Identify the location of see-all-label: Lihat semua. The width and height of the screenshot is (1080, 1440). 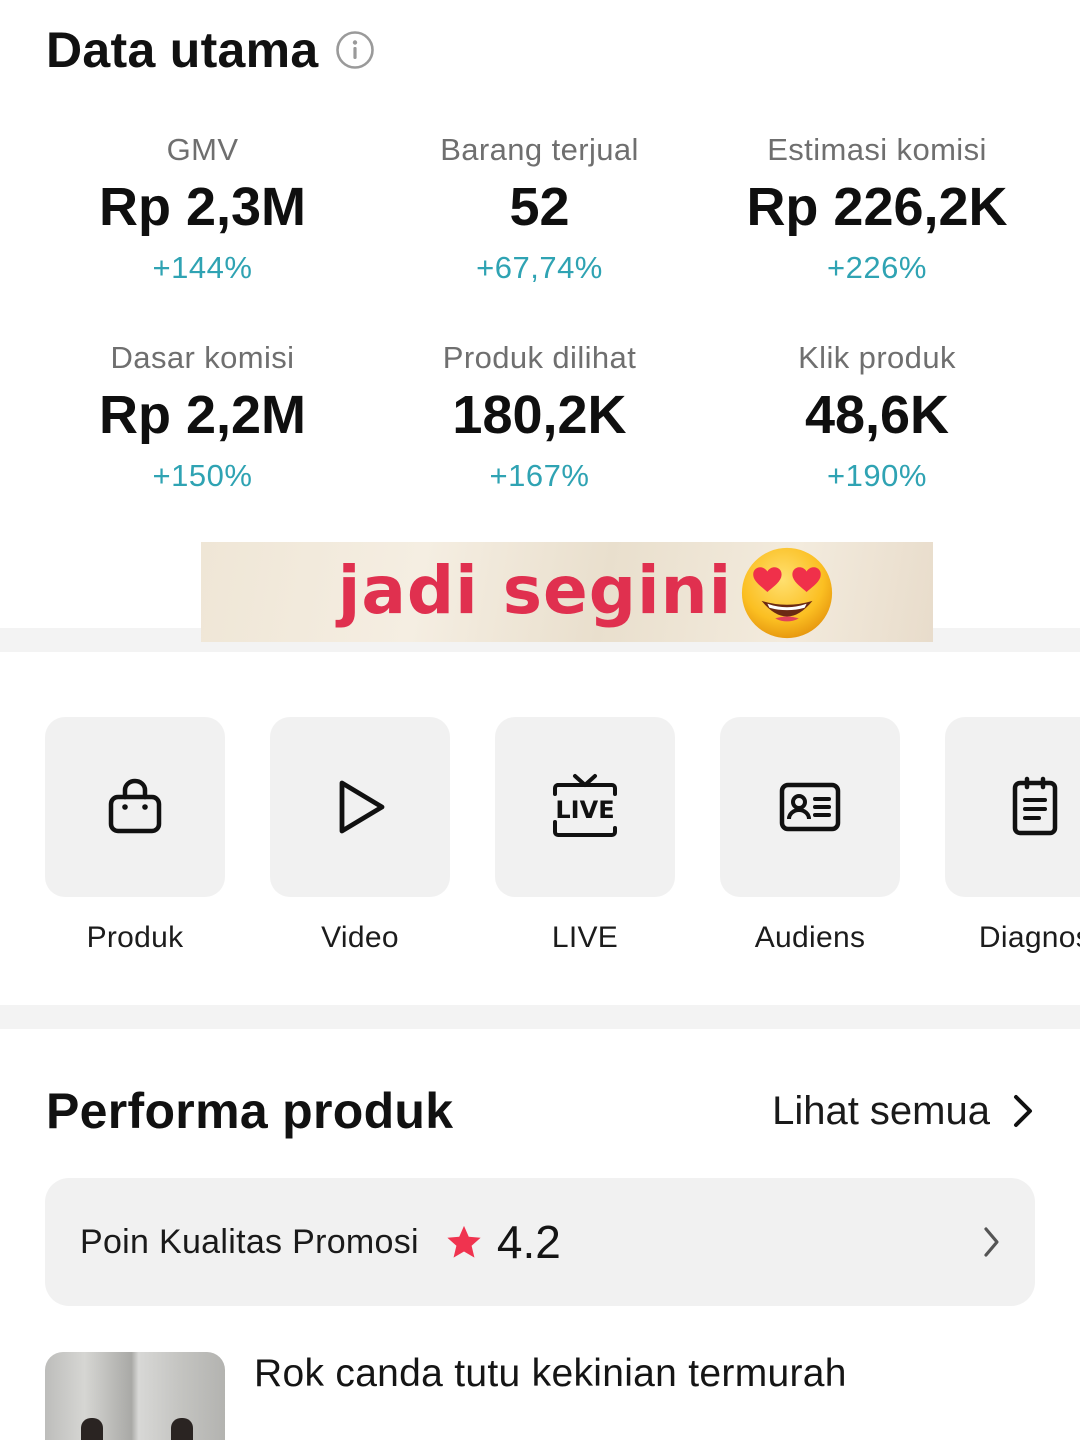
(881, 1110).